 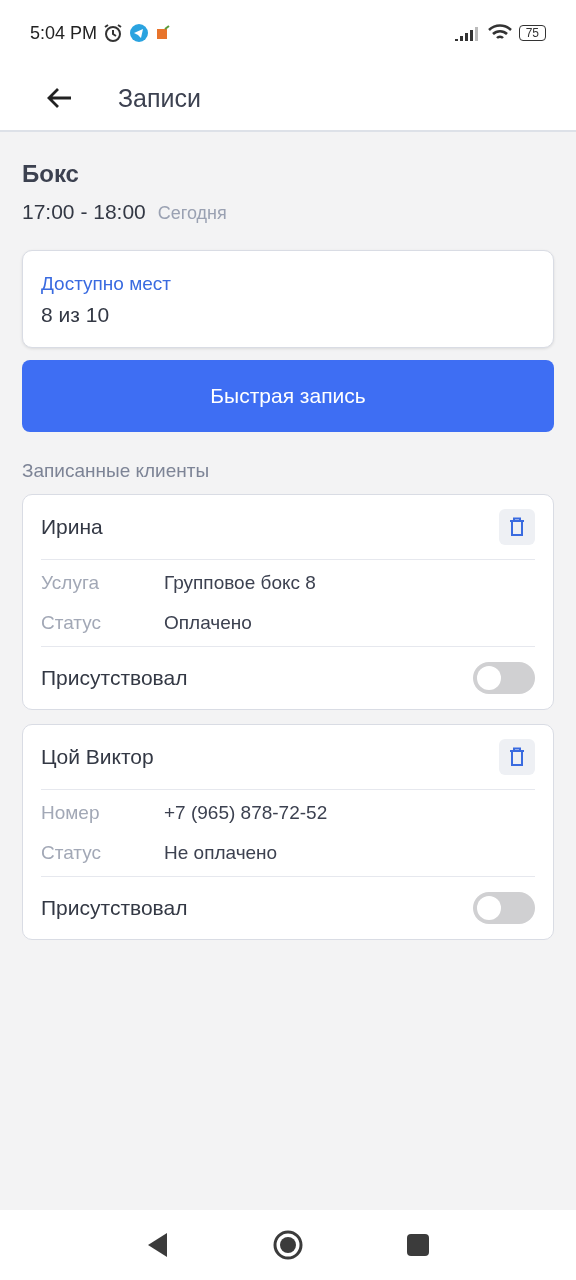 I want to click on quick-booking-button: Быстрая запись, so click(x=288, y=396).